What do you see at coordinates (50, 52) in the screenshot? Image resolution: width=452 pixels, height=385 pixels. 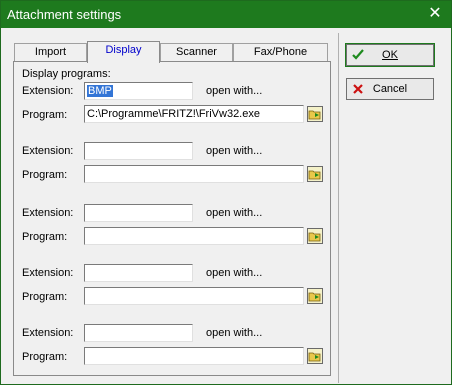 I see `tab-import: Import` at bounding box center [50, 52].